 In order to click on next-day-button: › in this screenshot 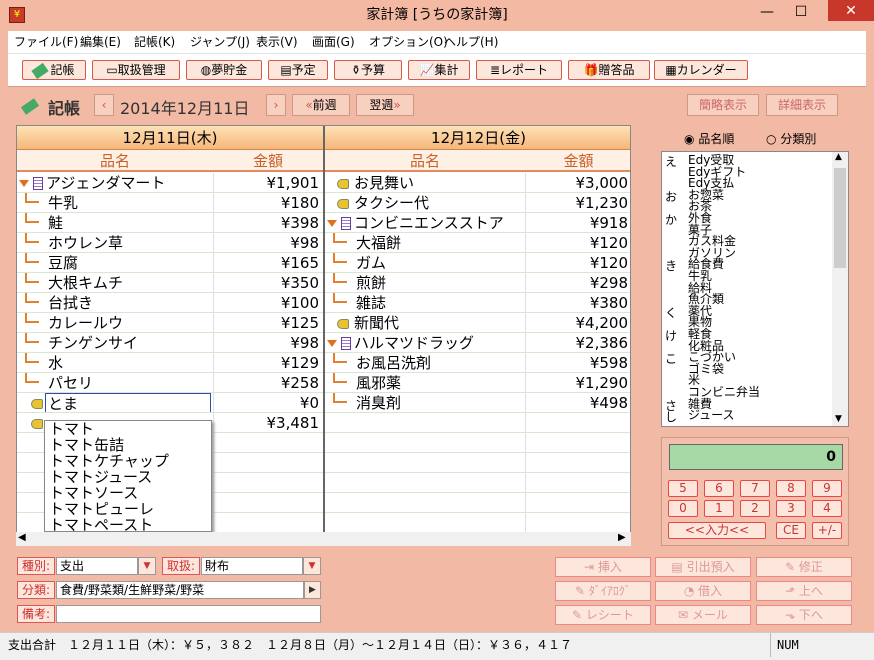, I will do `click(276, 105)`.